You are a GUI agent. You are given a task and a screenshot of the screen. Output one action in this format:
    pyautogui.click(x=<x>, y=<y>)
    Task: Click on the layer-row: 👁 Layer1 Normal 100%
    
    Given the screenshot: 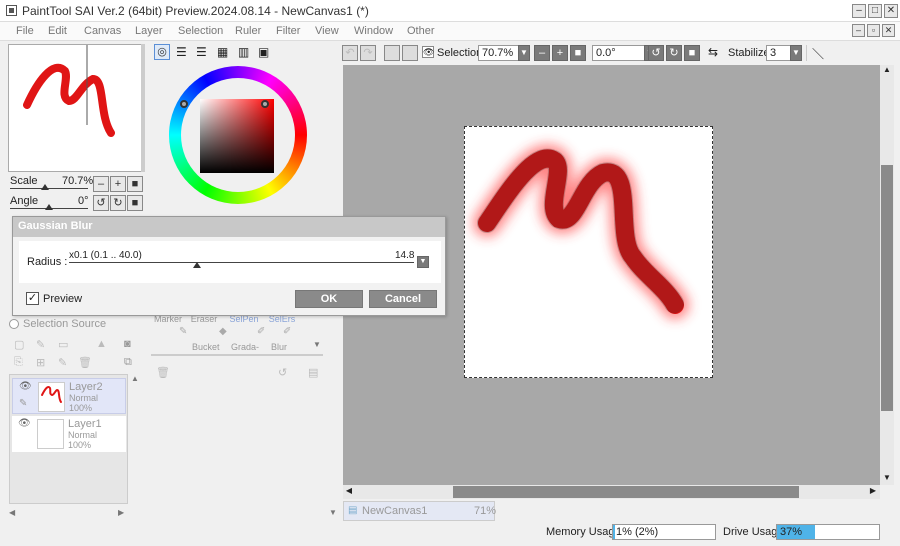 What is the action you would take?
    pyautogui.click(x=69, y=434)
    